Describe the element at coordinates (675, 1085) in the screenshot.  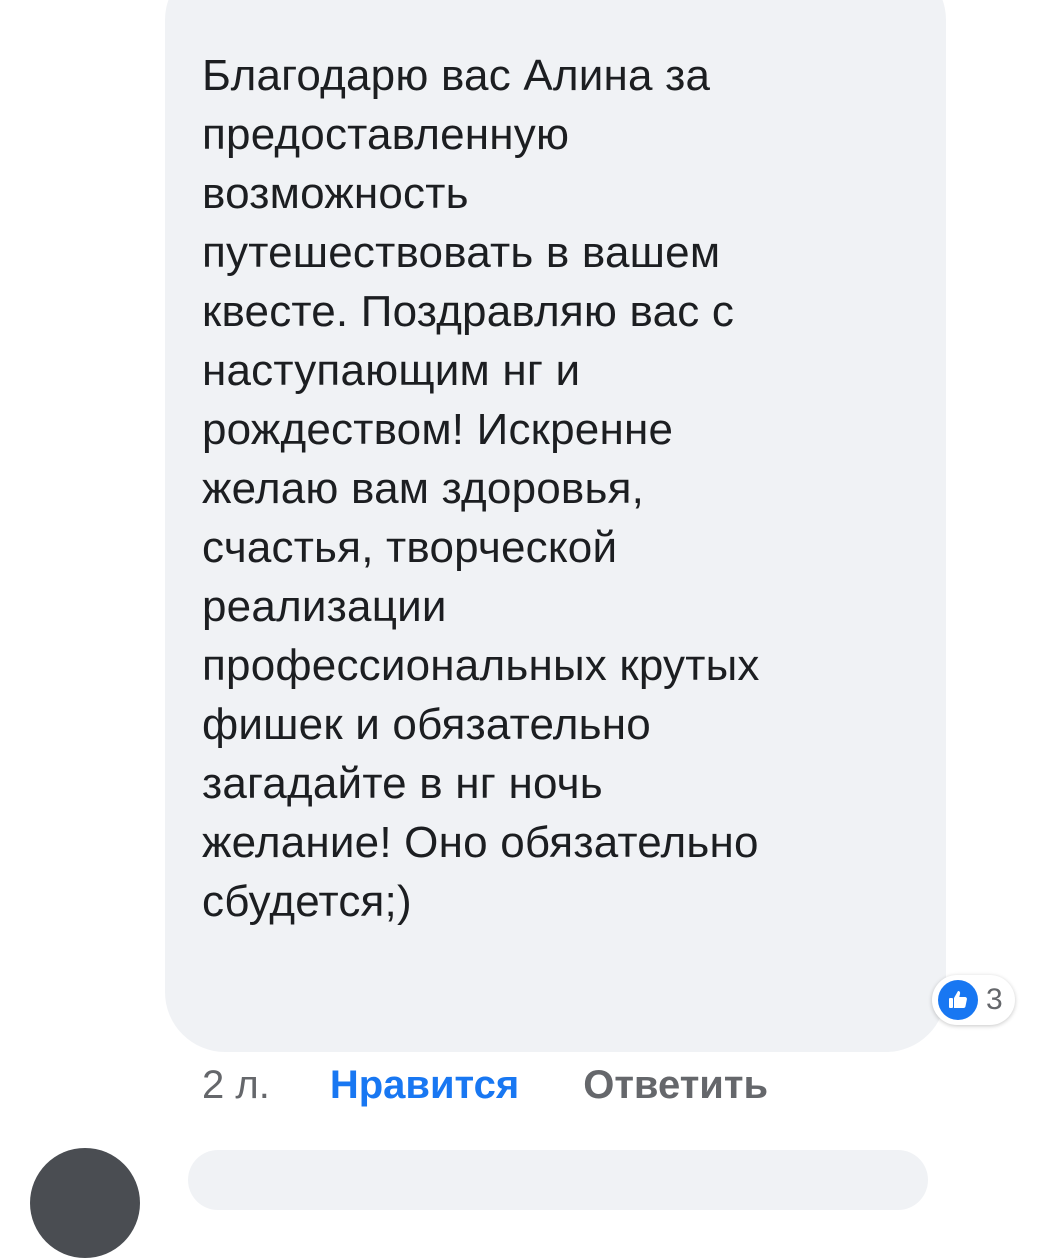
I see `reply-button: Ответить` at that location.